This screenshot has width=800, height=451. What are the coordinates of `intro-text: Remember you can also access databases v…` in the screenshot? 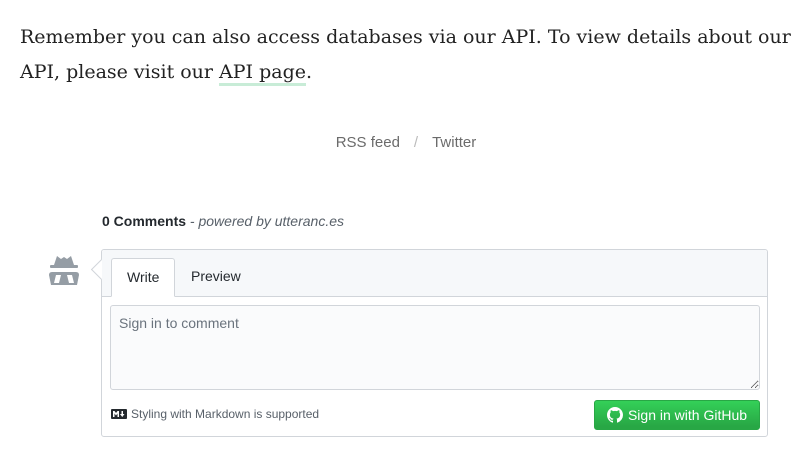 It's located at (405, 54).